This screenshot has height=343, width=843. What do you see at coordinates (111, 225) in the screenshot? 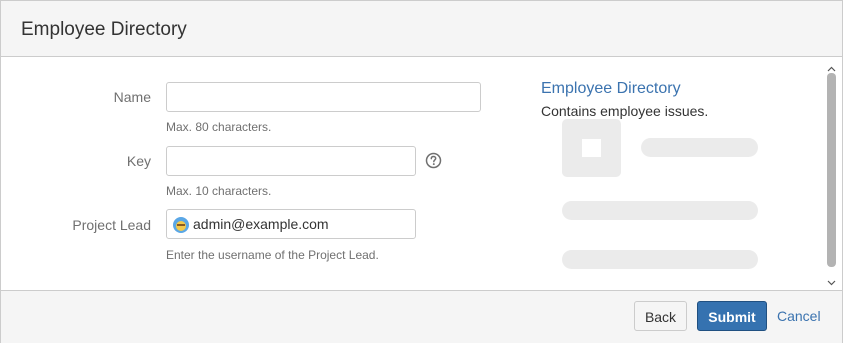
I see `project-lead-label: Project Lead` at bounding box center [111, 225].